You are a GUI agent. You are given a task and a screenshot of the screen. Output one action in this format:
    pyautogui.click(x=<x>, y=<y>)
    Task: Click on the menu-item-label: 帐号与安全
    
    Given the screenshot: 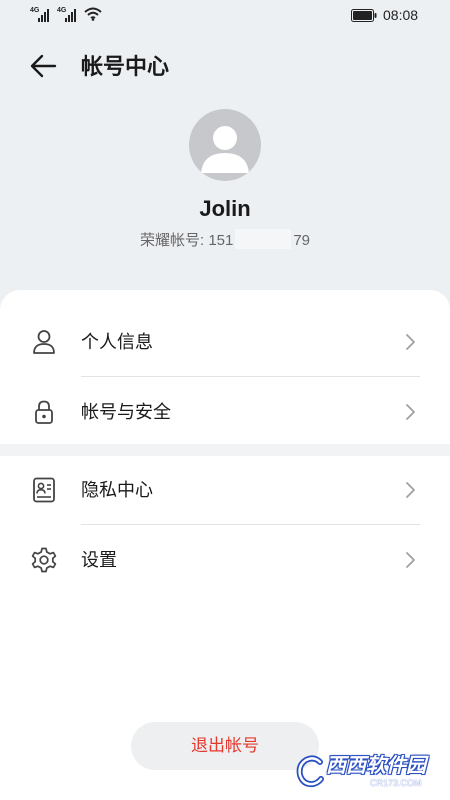 What is the action you would take?
    pyautogui.click(x=126, y=412)
    